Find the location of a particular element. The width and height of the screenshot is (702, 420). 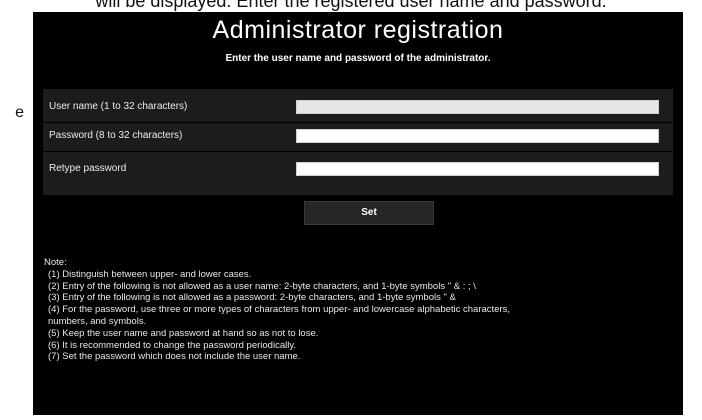

retype-password-row: Retype password is located at coordinates (358, 169).